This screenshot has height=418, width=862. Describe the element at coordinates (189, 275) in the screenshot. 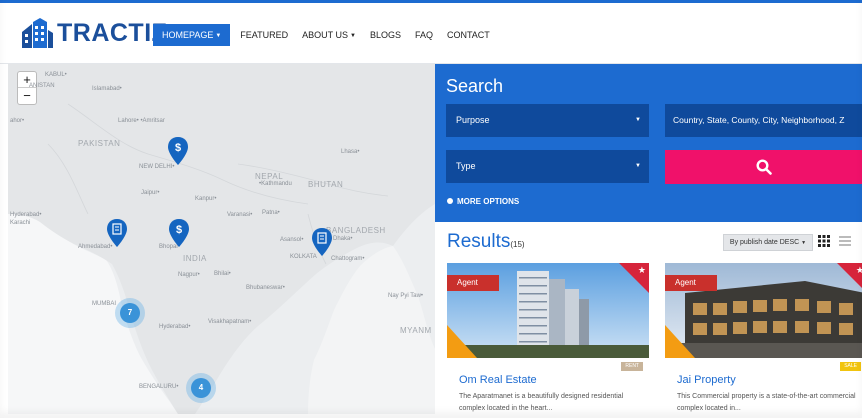

I see `map-label: Nagpur•` at that location.